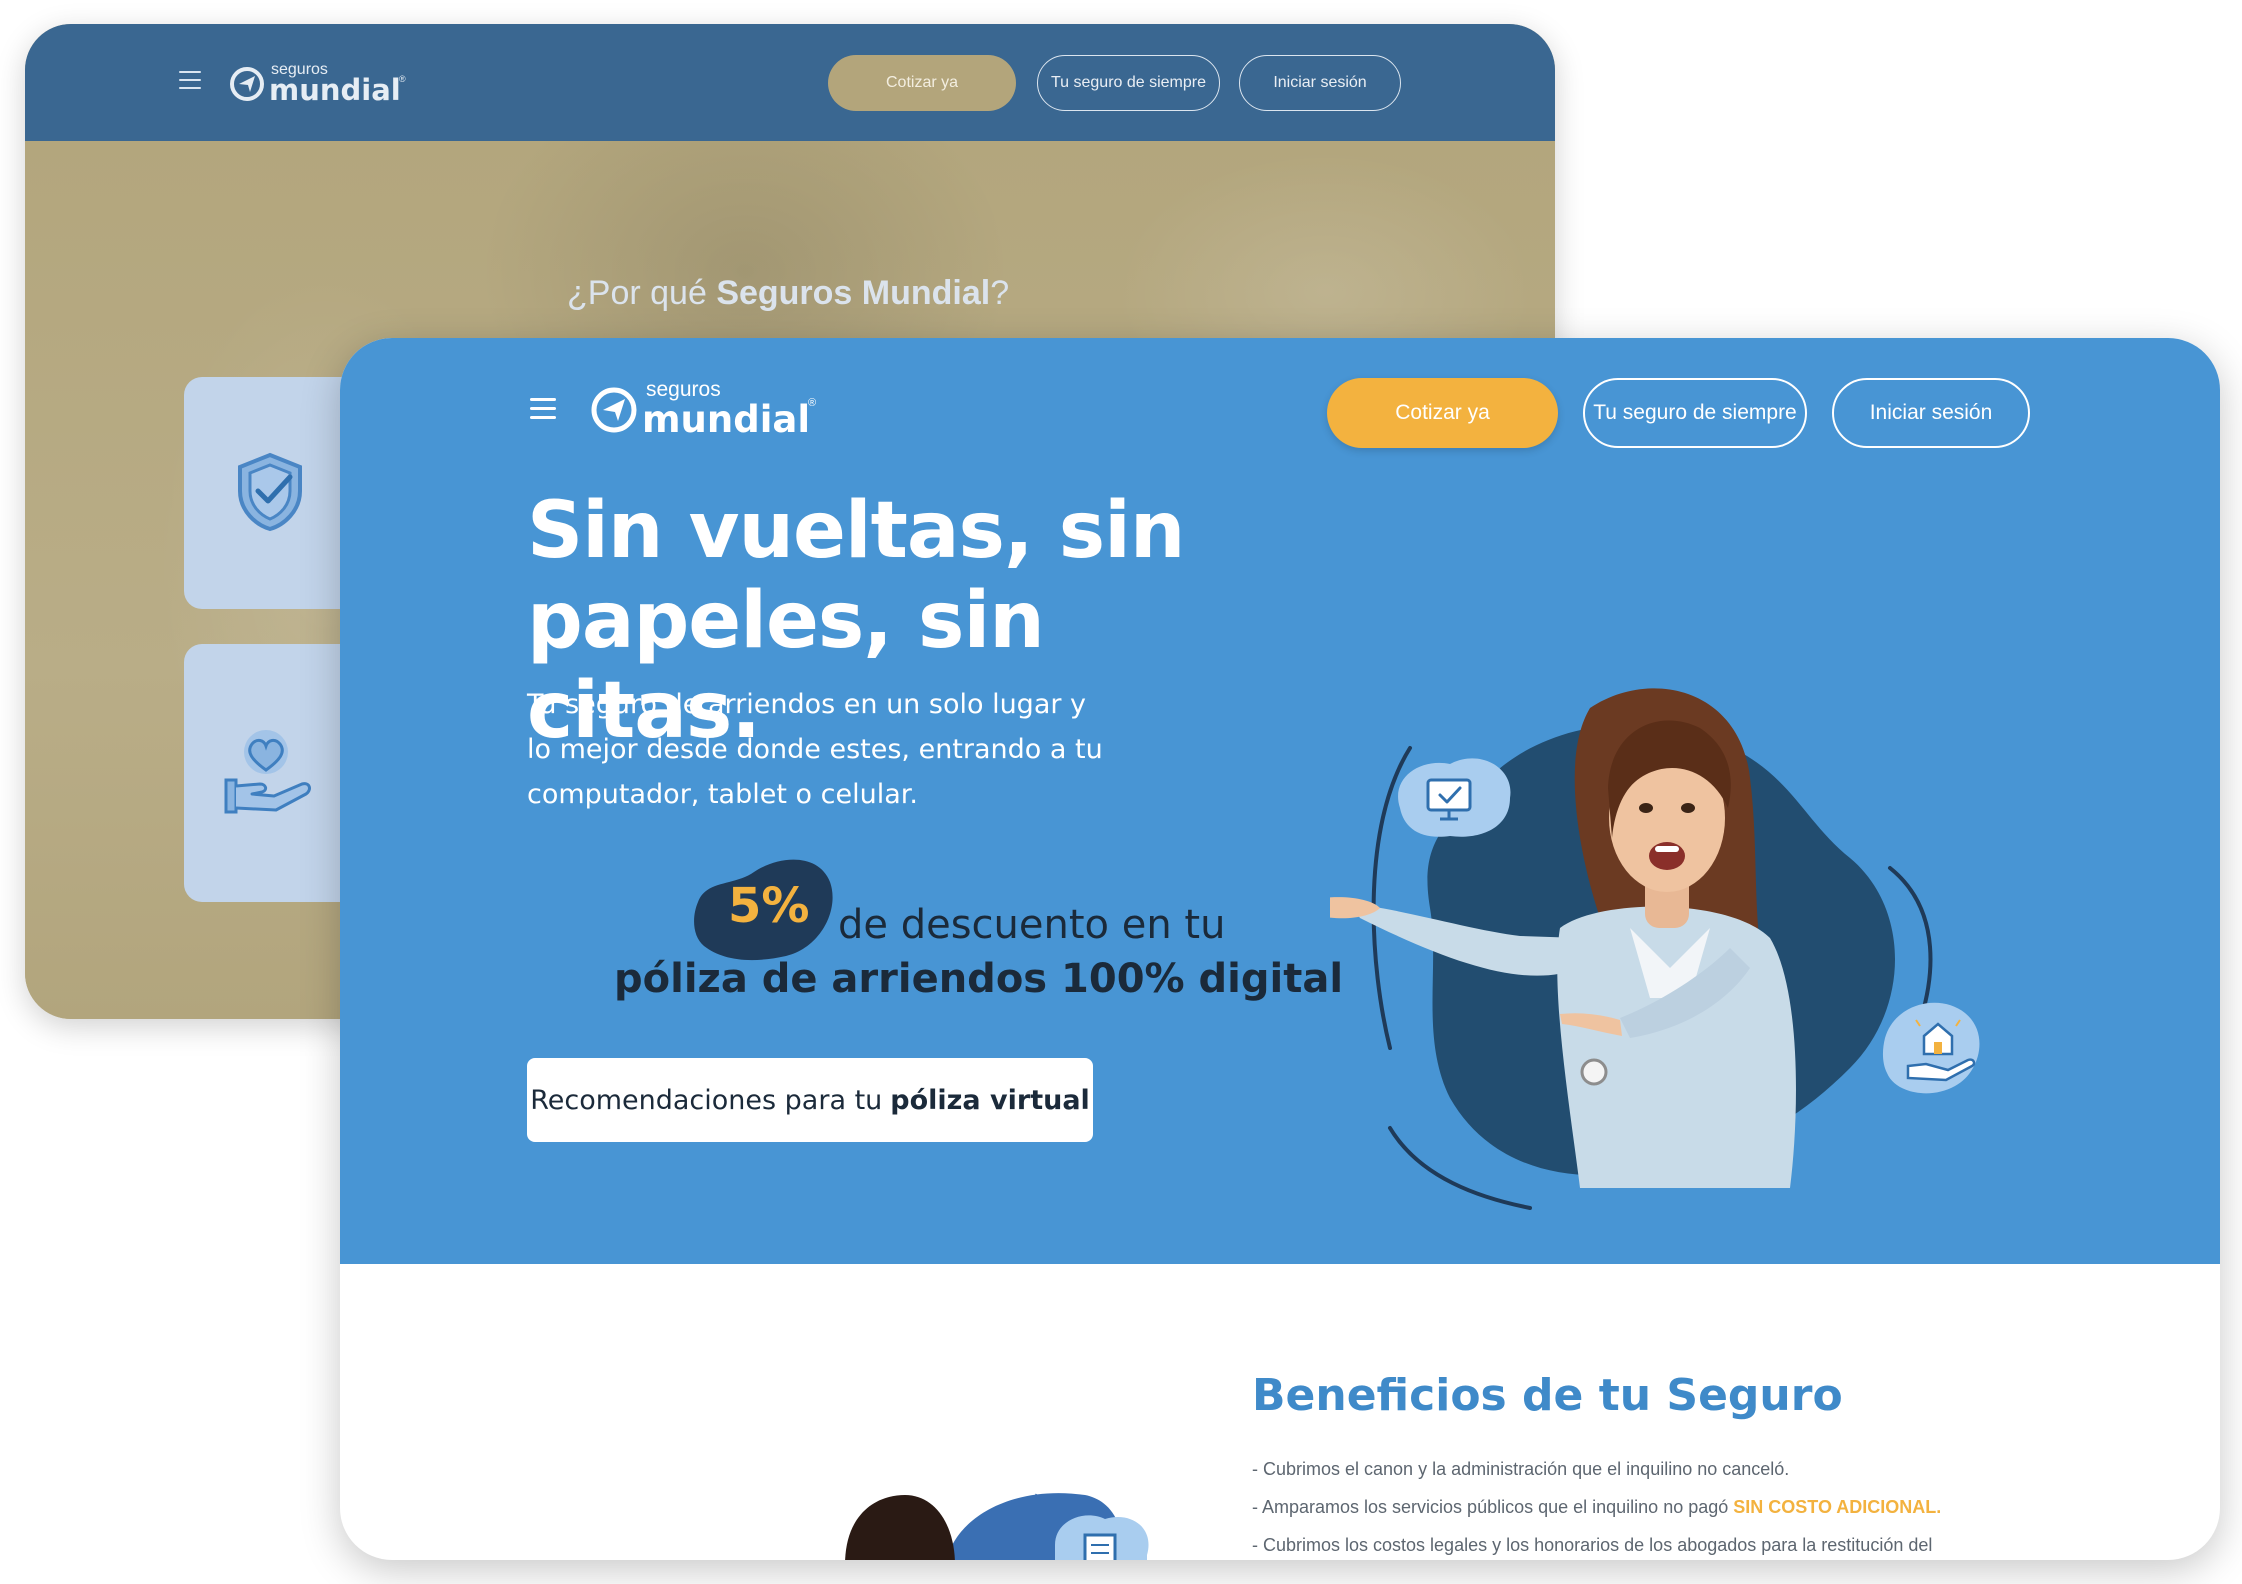 The height and width of the screenshot is (1584, 2242). Describe the element at coordinates (1837, 1507) in the screenshot. I see `benefit-highlight: SIN COSTO ADICIONAL.` at that location.